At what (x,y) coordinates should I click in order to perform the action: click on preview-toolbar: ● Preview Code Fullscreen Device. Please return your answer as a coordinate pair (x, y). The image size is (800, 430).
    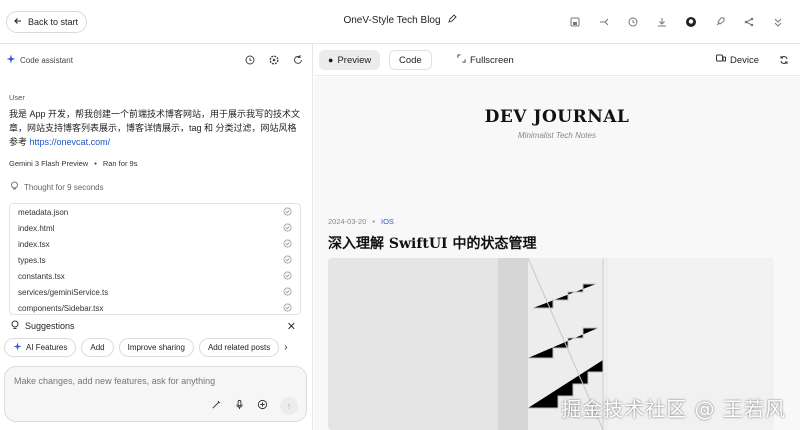
    Looking at the image, I should click on (557, 60).